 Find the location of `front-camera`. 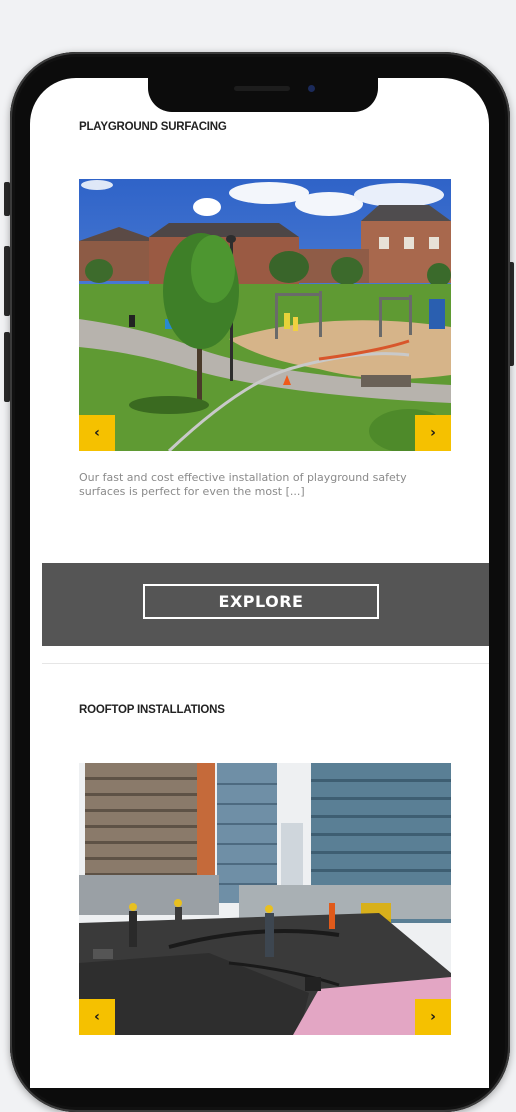

front-camera is located at coordinates (311, 88).